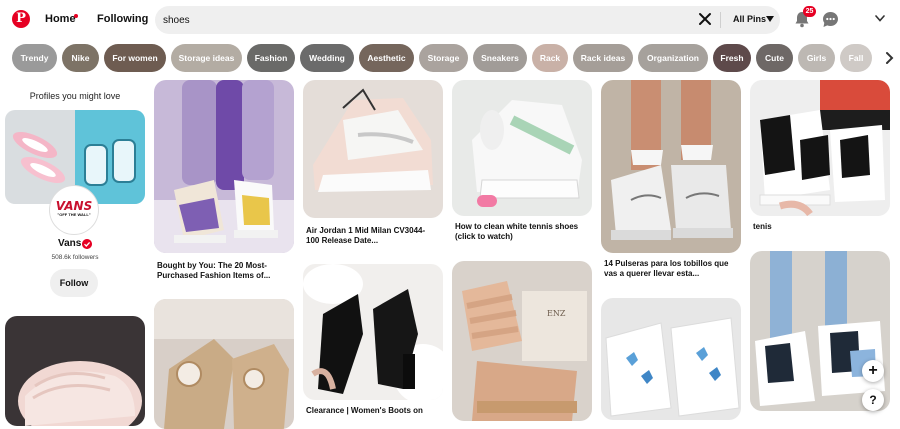 The height and width of the screenshot is (429, 900). What do you see at coordinates (423, 20) in the screenshot?
I see `search-input` at bounding box center [423, 20].